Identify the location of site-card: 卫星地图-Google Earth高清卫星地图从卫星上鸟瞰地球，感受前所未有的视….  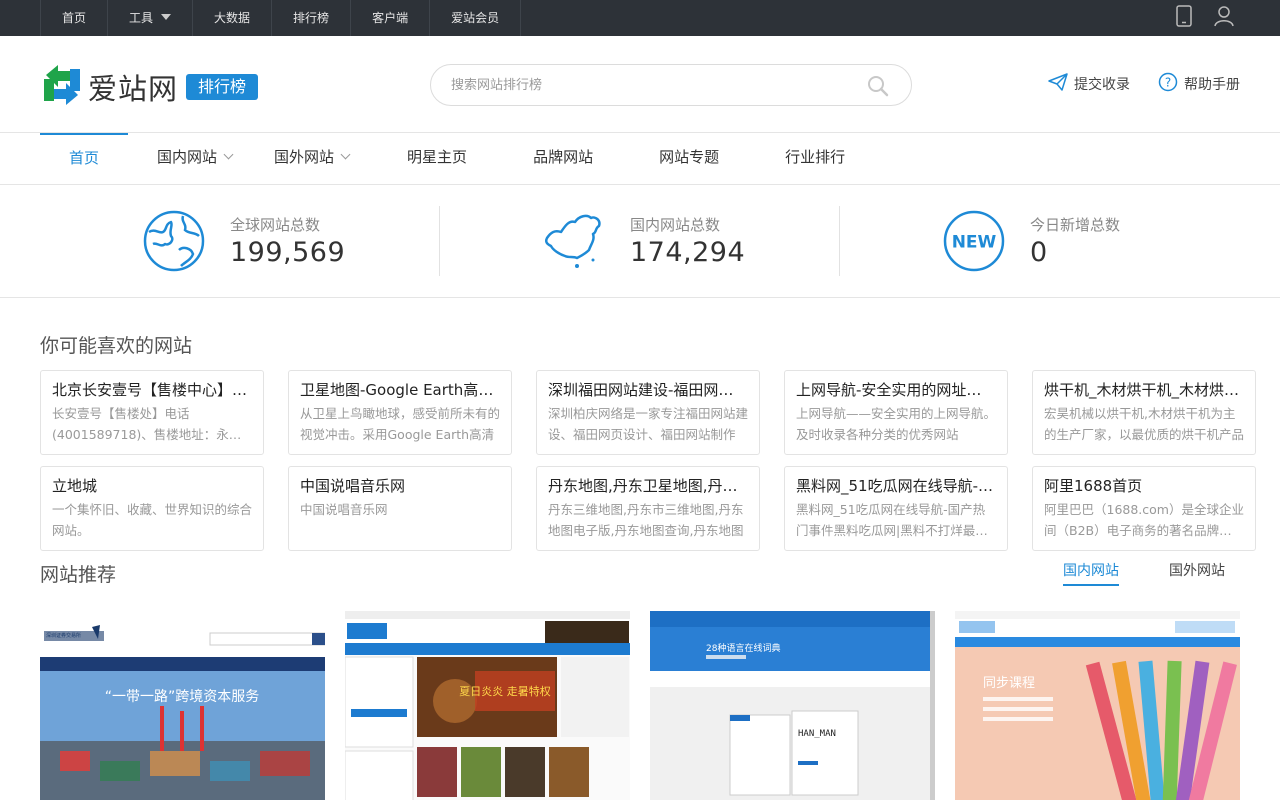
(400, 412).